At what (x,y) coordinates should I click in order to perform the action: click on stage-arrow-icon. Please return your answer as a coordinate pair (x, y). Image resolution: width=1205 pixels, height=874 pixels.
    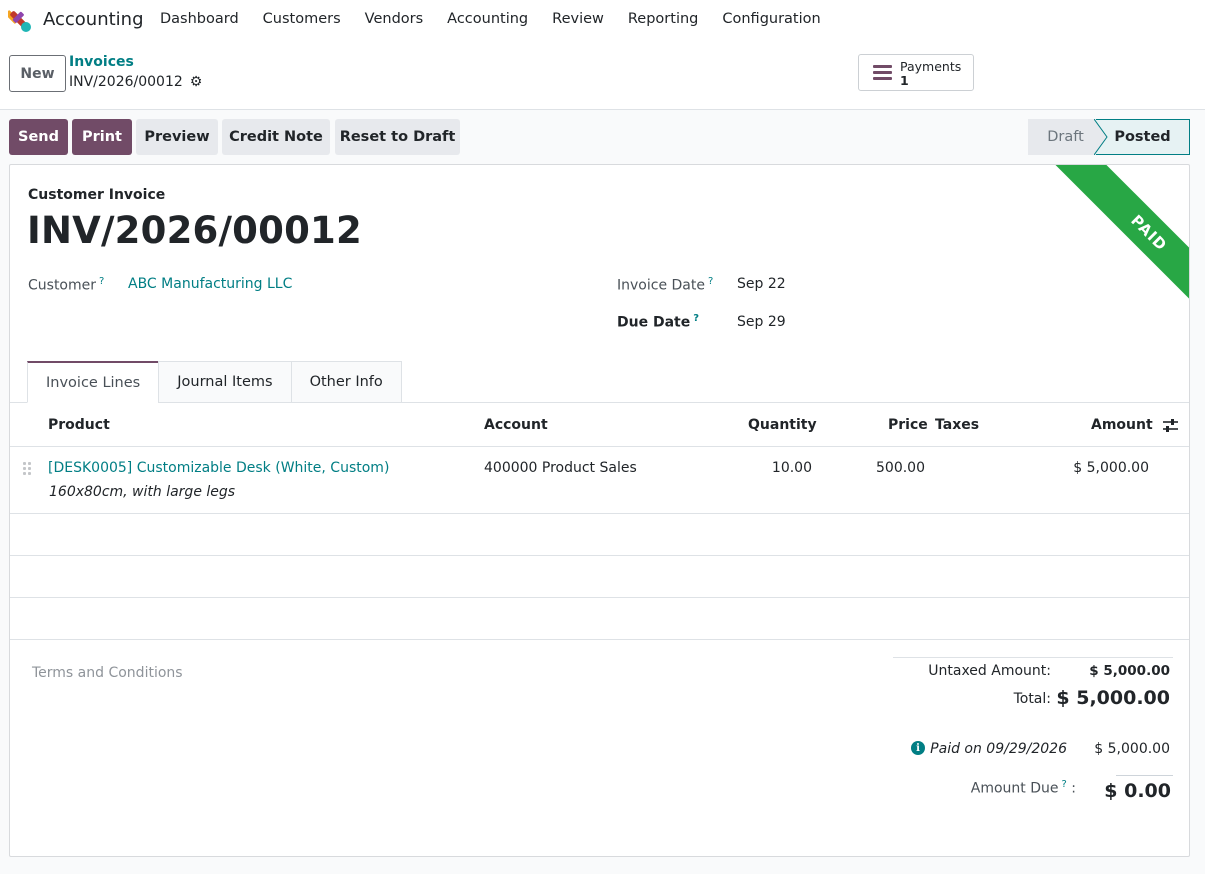
    Looking at the image, I should click on (1101, 137).